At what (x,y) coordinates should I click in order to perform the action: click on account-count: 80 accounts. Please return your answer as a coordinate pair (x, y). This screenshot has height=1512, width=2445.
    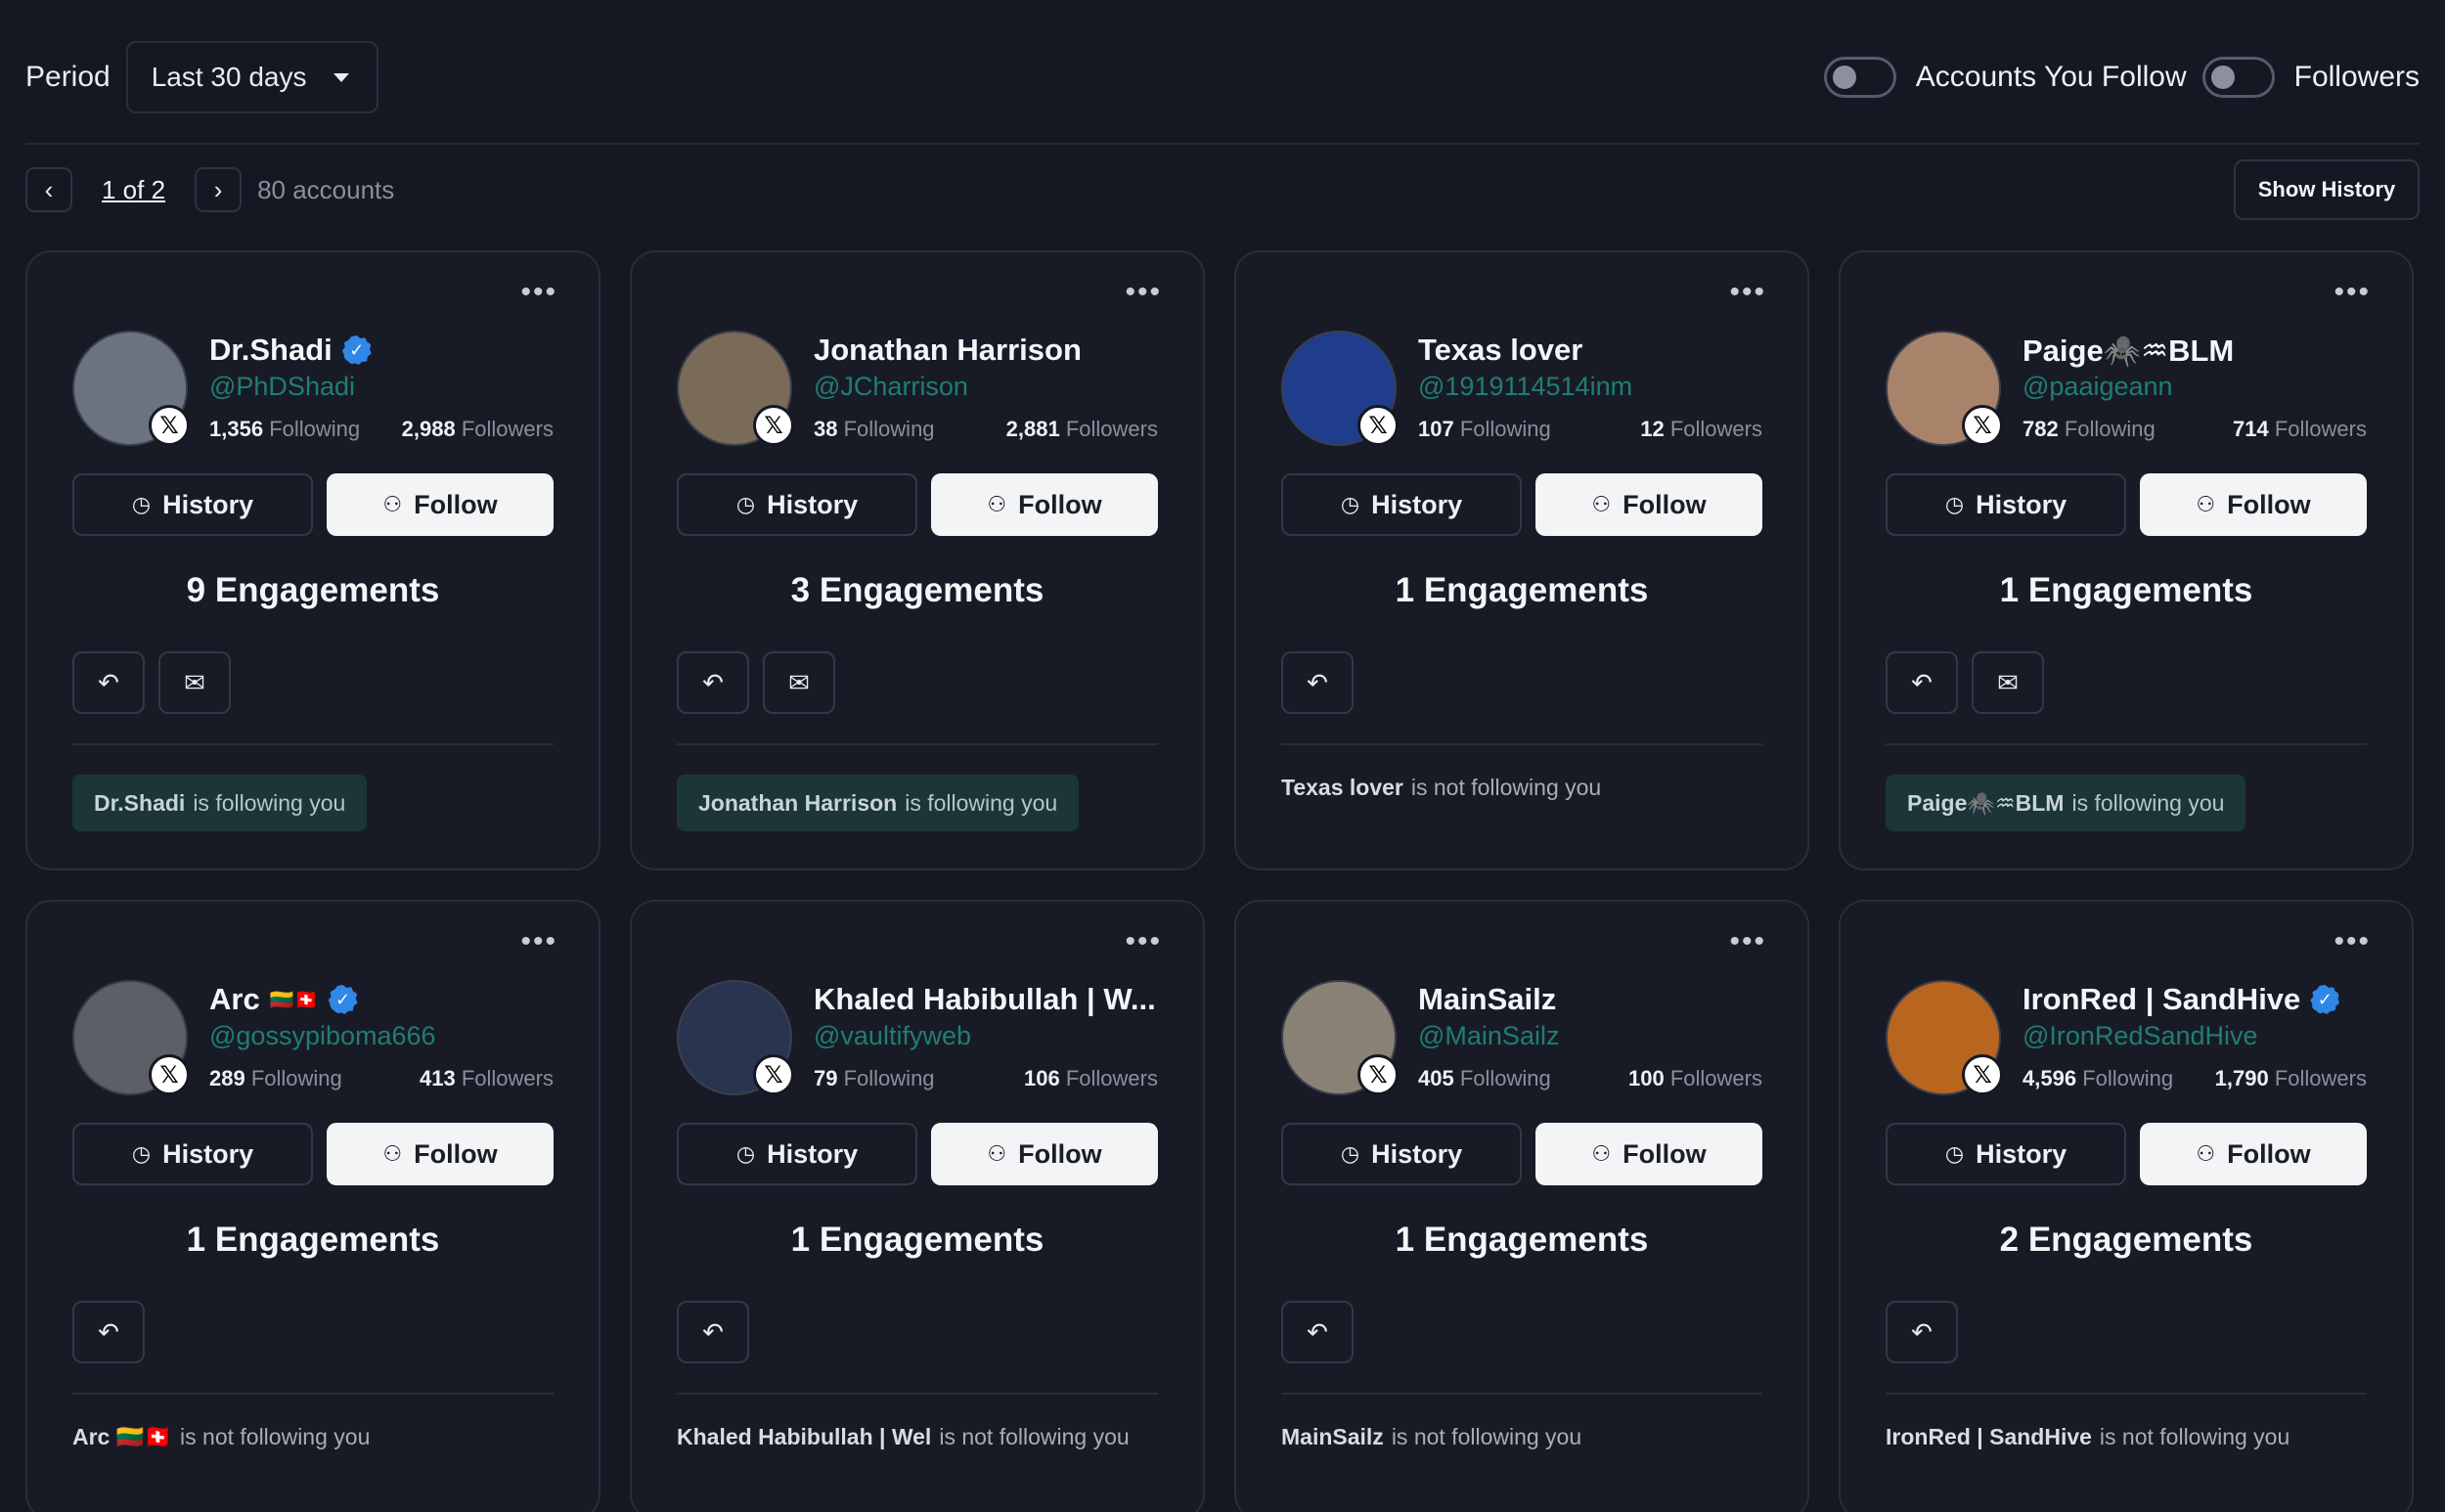
    Looking at the image, I should click on (326, 189).